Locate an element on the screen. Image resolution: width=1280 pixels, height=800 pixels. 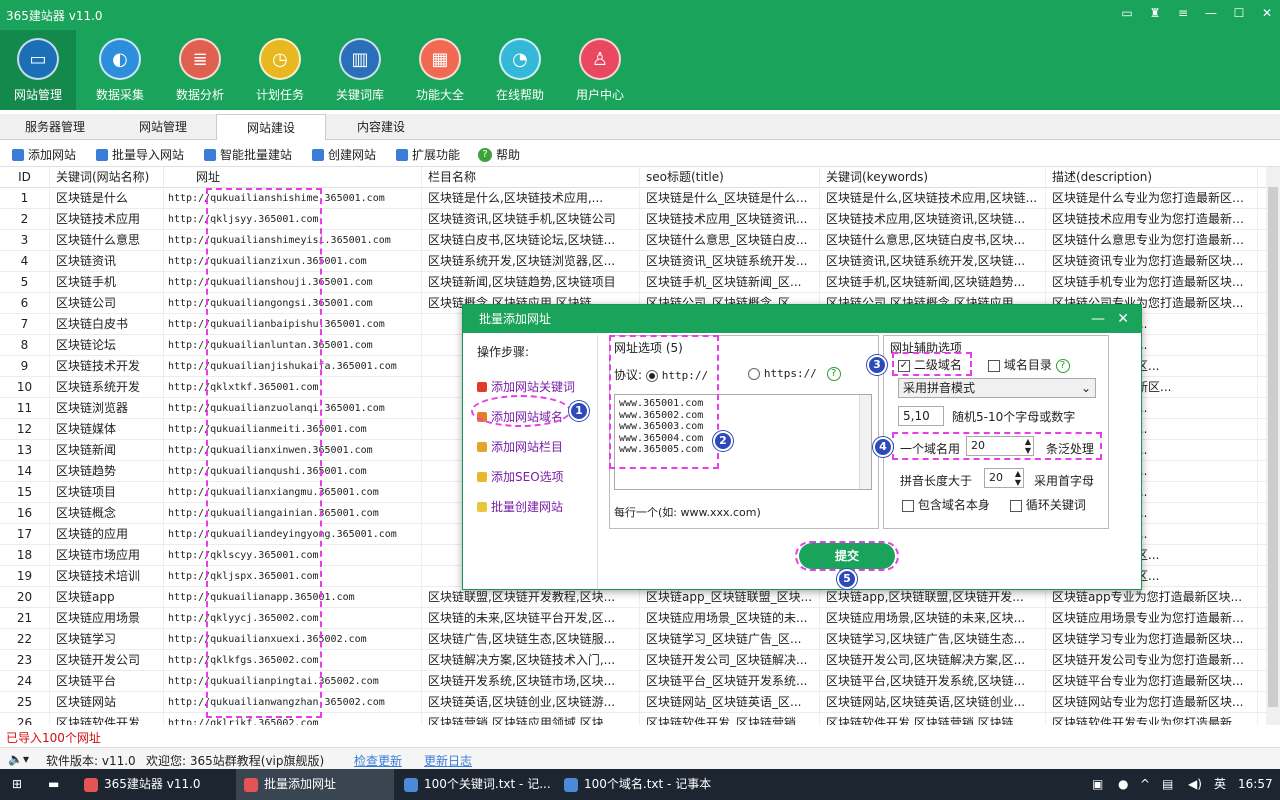
tool-site-management: ▭ 网站管理 is located at coordinates (38, 70).